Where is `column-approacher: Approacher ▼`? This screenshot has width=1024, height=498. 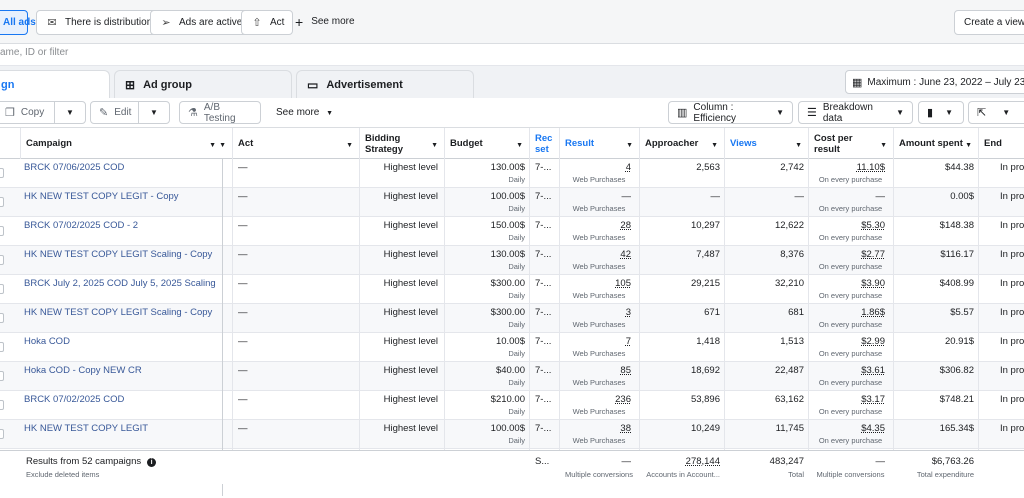 column-approacher: Approacher ▼ is located at coordinates (681, 143).